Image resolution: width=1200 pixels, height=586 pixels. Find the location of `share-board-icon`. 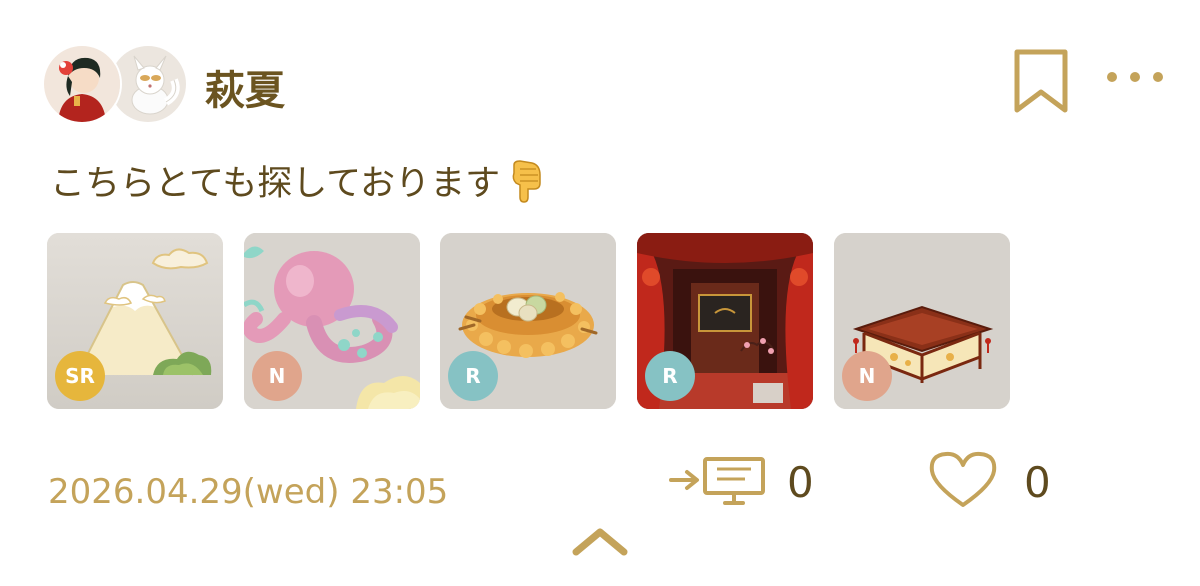

share-board-icon is located at coordinates (717, 482).